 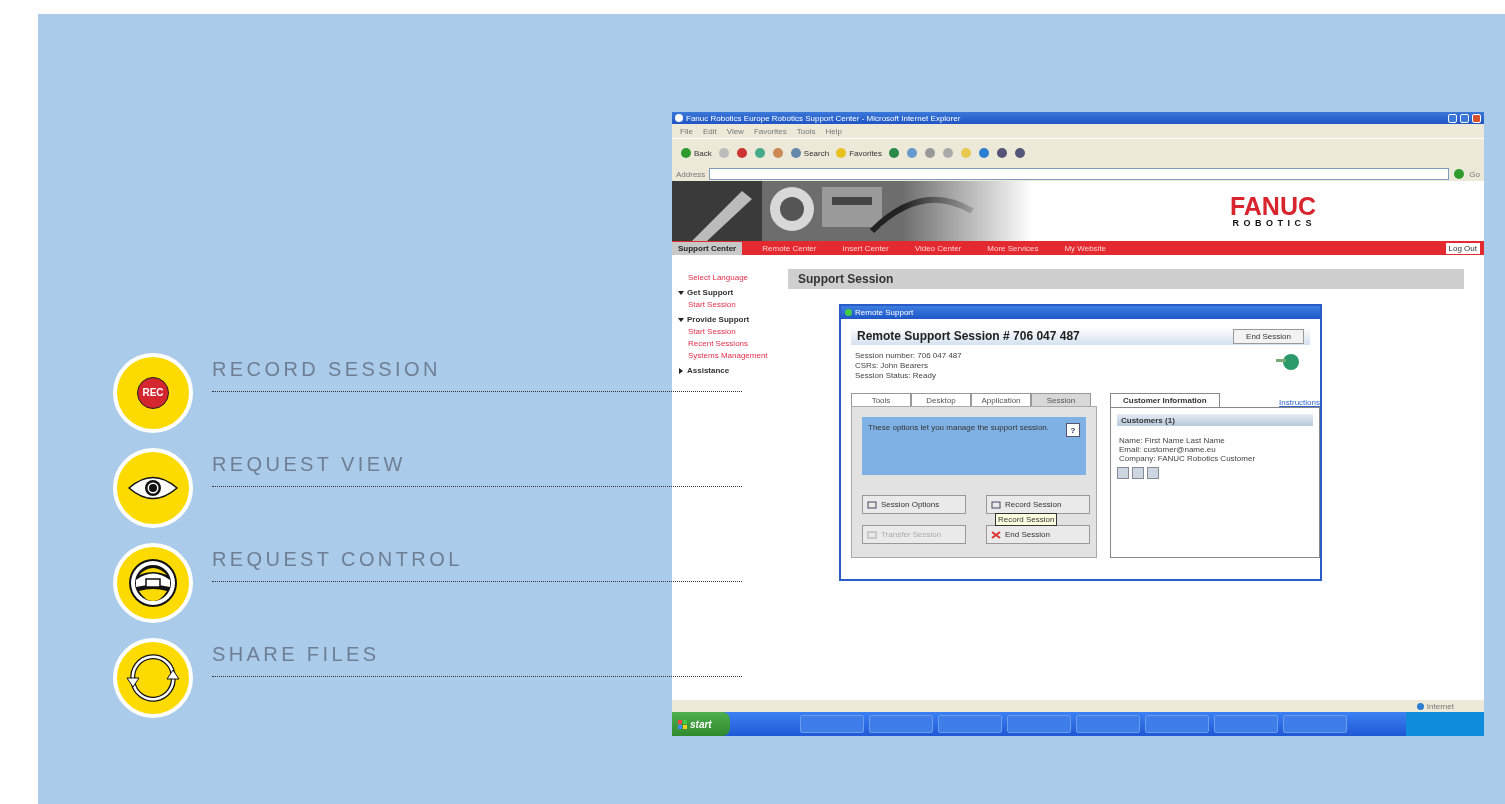 What do you see at coordinates (833, 131) in the screenshot?
I see `menu-item: Help` at bounding box center [833, 131].